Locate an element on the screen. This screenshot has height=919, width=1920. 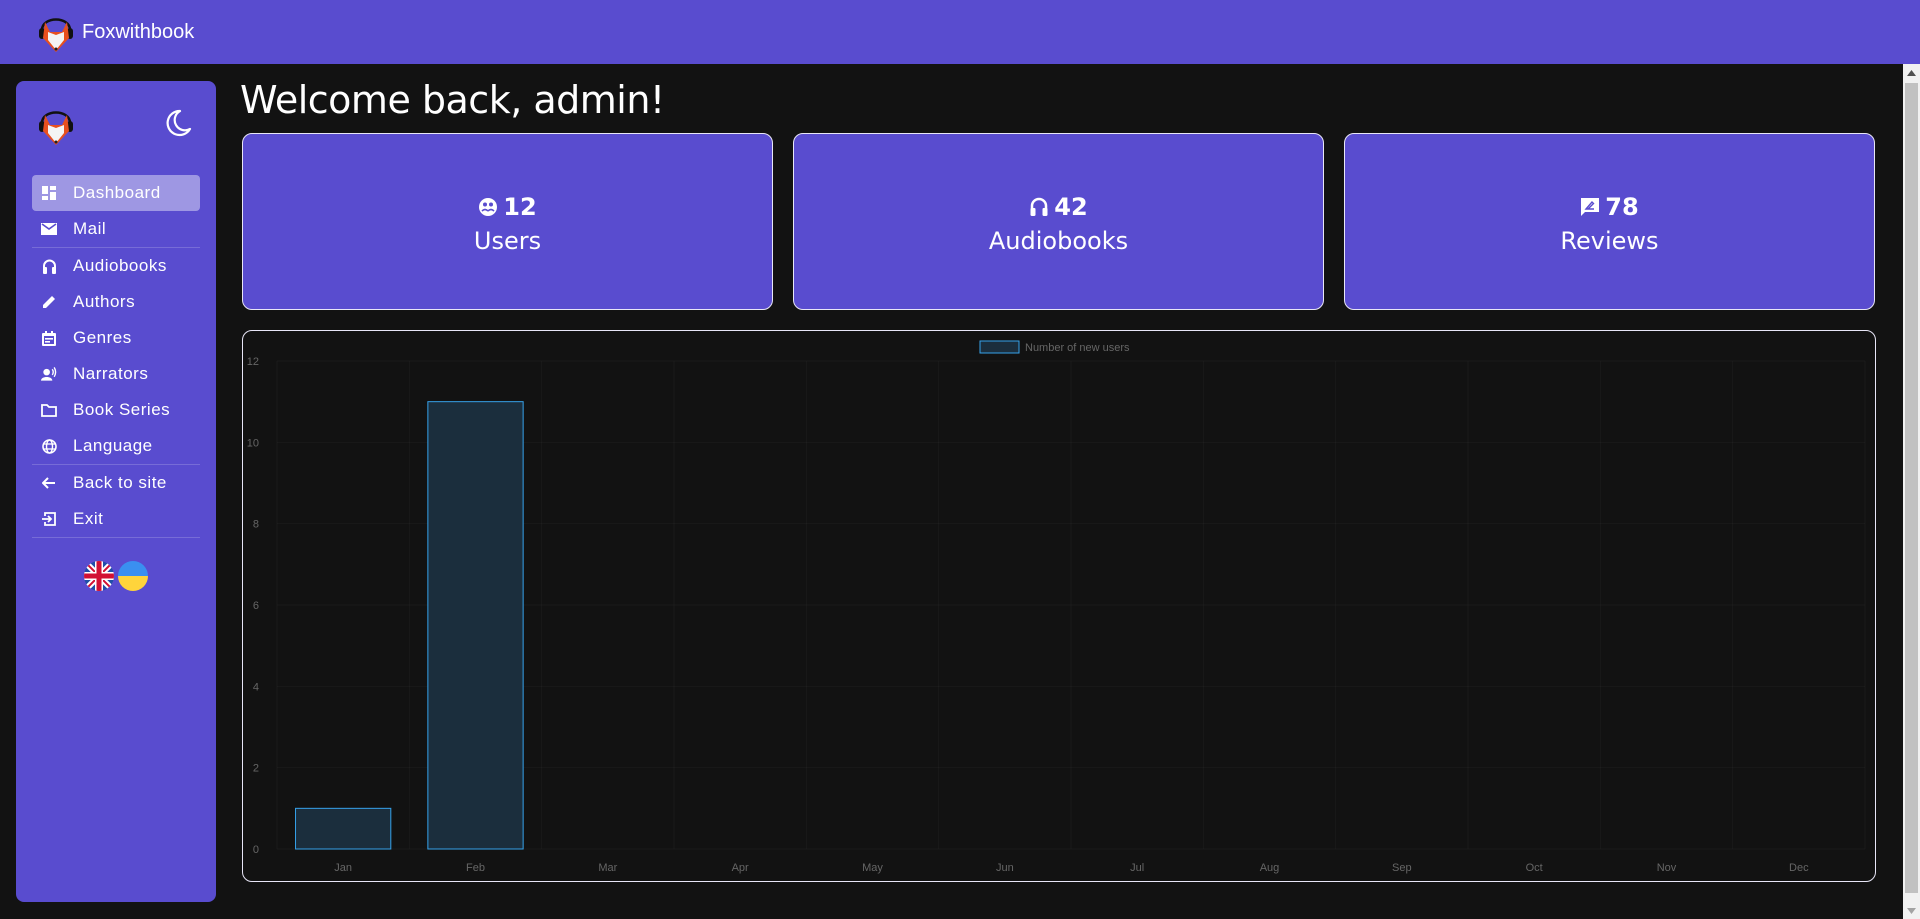
globe-icon is located at coordinates (49, 446).